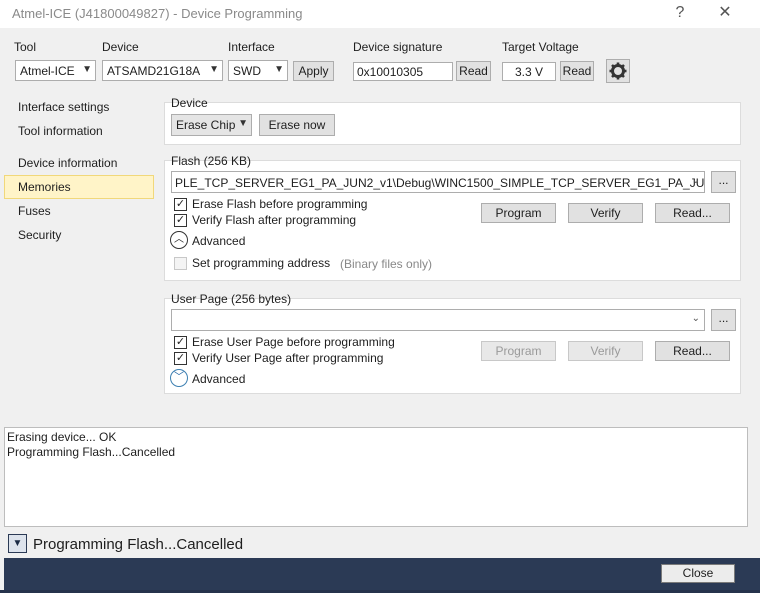  What do you see at coordinates (274, 220) in the screenshot?
I see `verify-flash-label: Verify Flash after programming` at bounding box center [274, 220].